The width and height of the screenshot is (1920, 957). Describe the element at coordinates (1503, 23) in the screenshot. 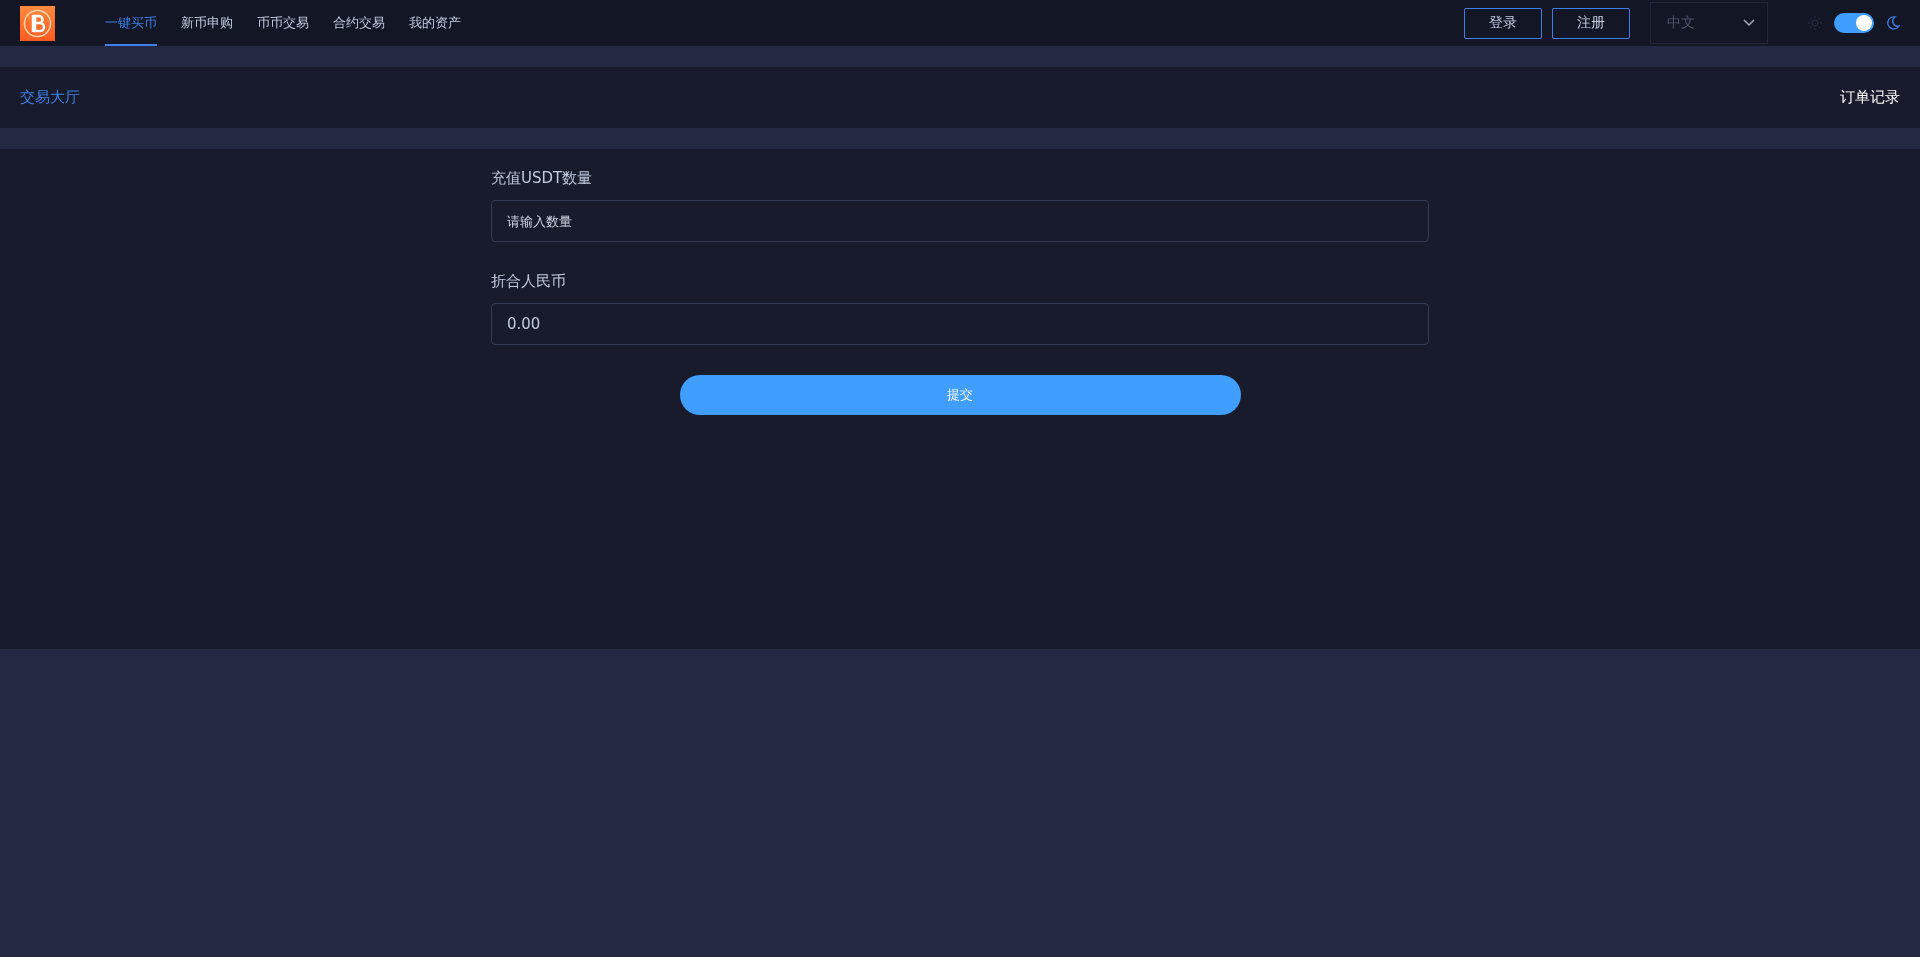

I see `login-button: 登录` at that location.